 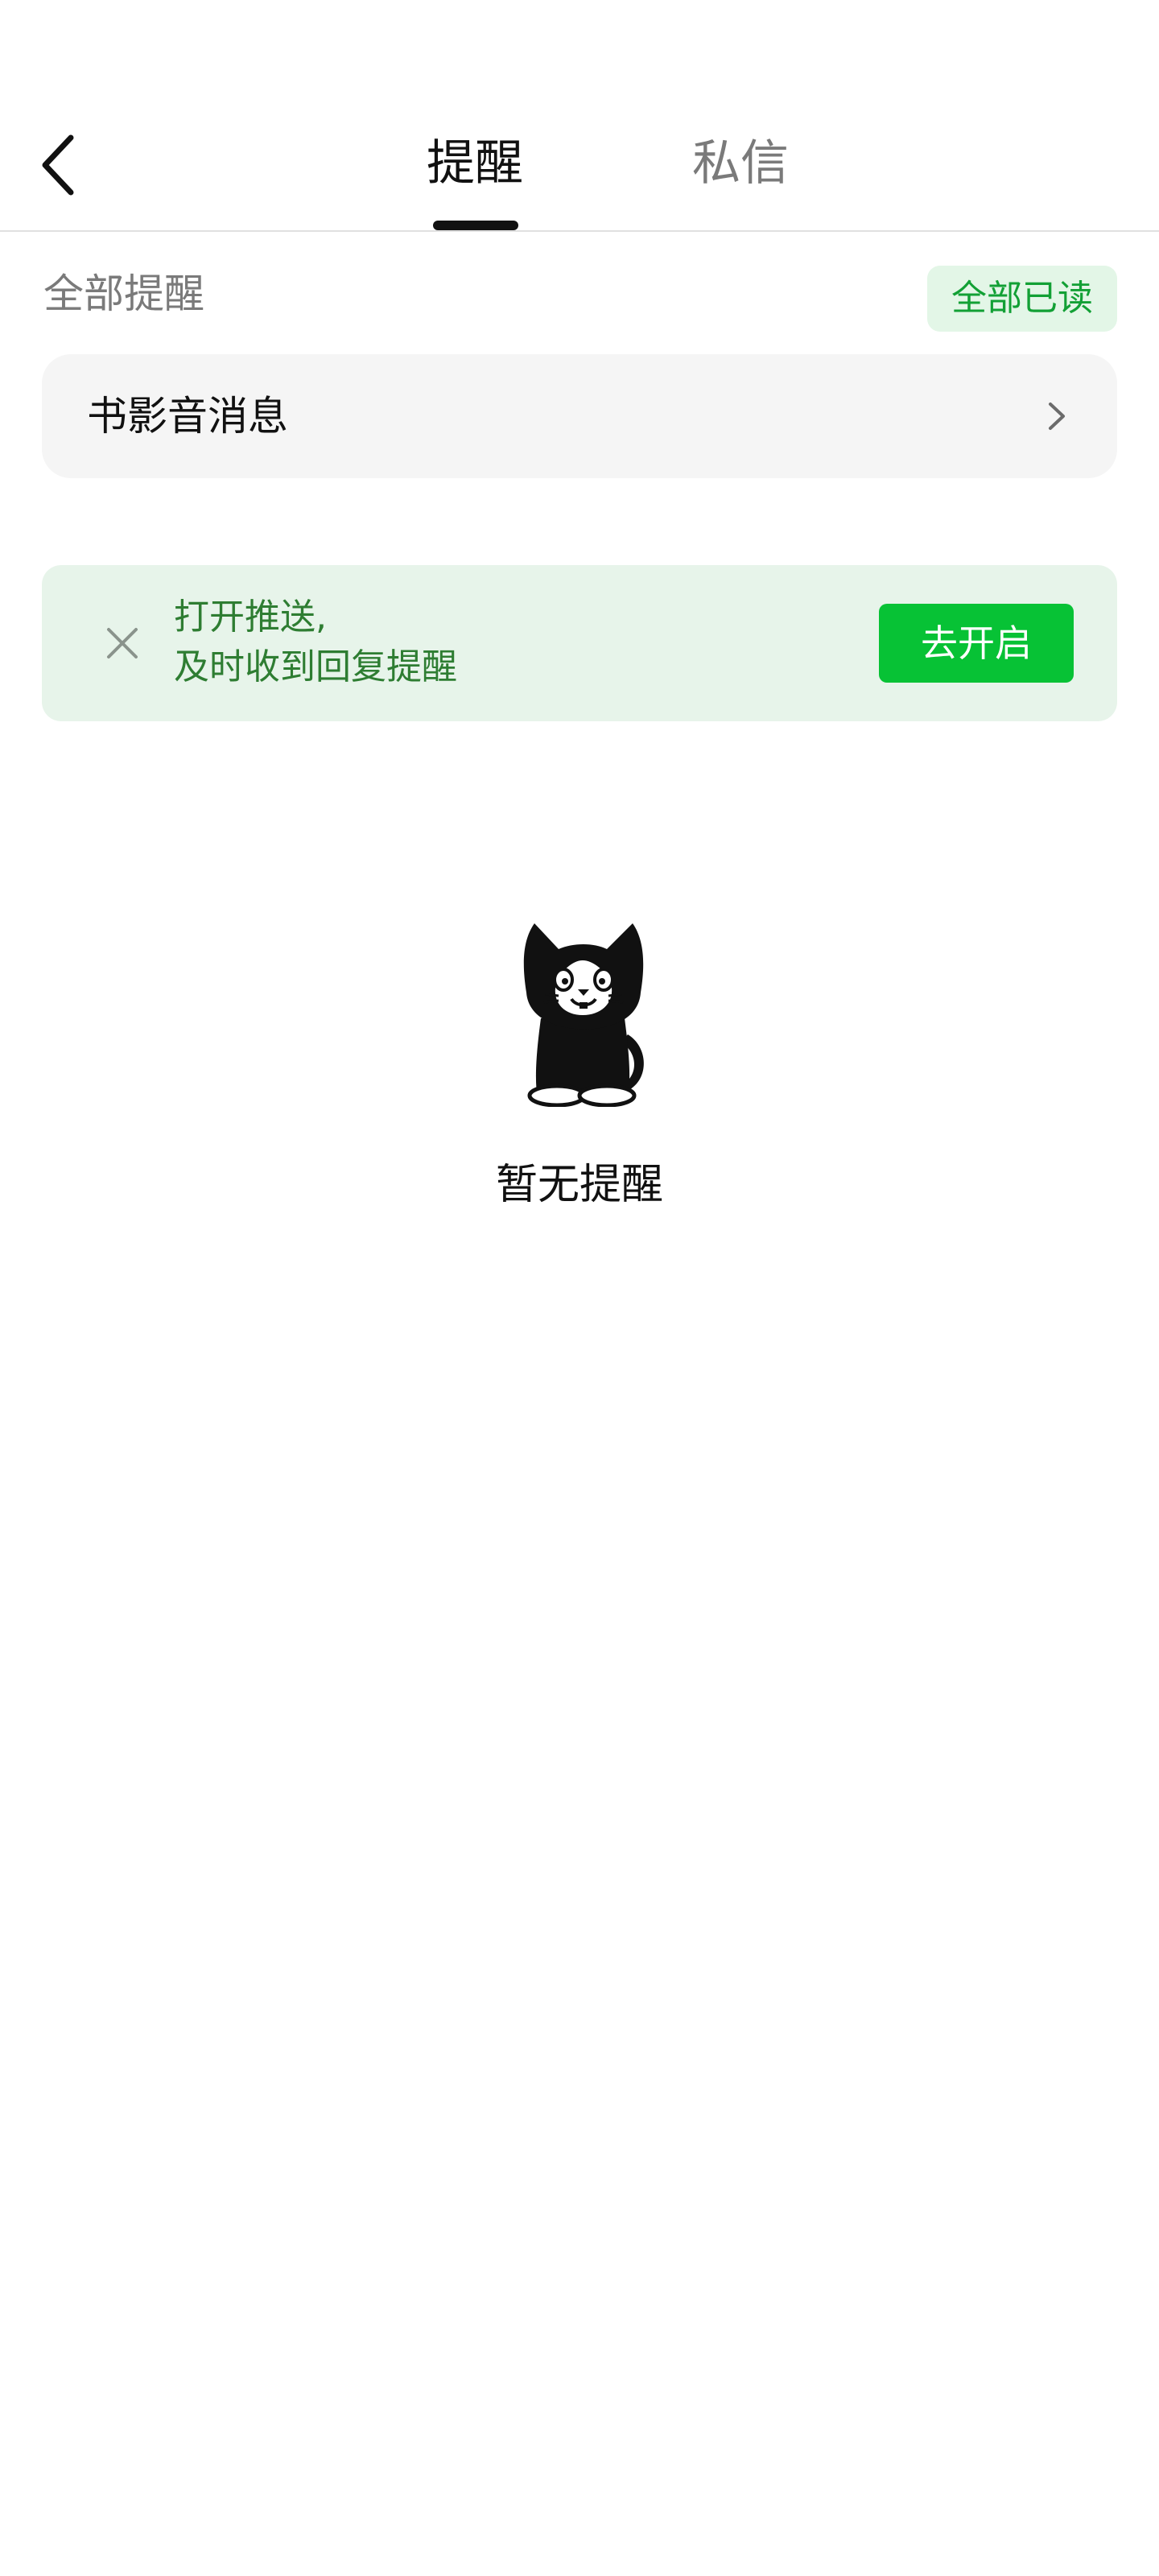 What do you see at coordinates (976, 643) in the screenshot?
I see `enable-push-button: 去开启` at bounding box center [976, 643].